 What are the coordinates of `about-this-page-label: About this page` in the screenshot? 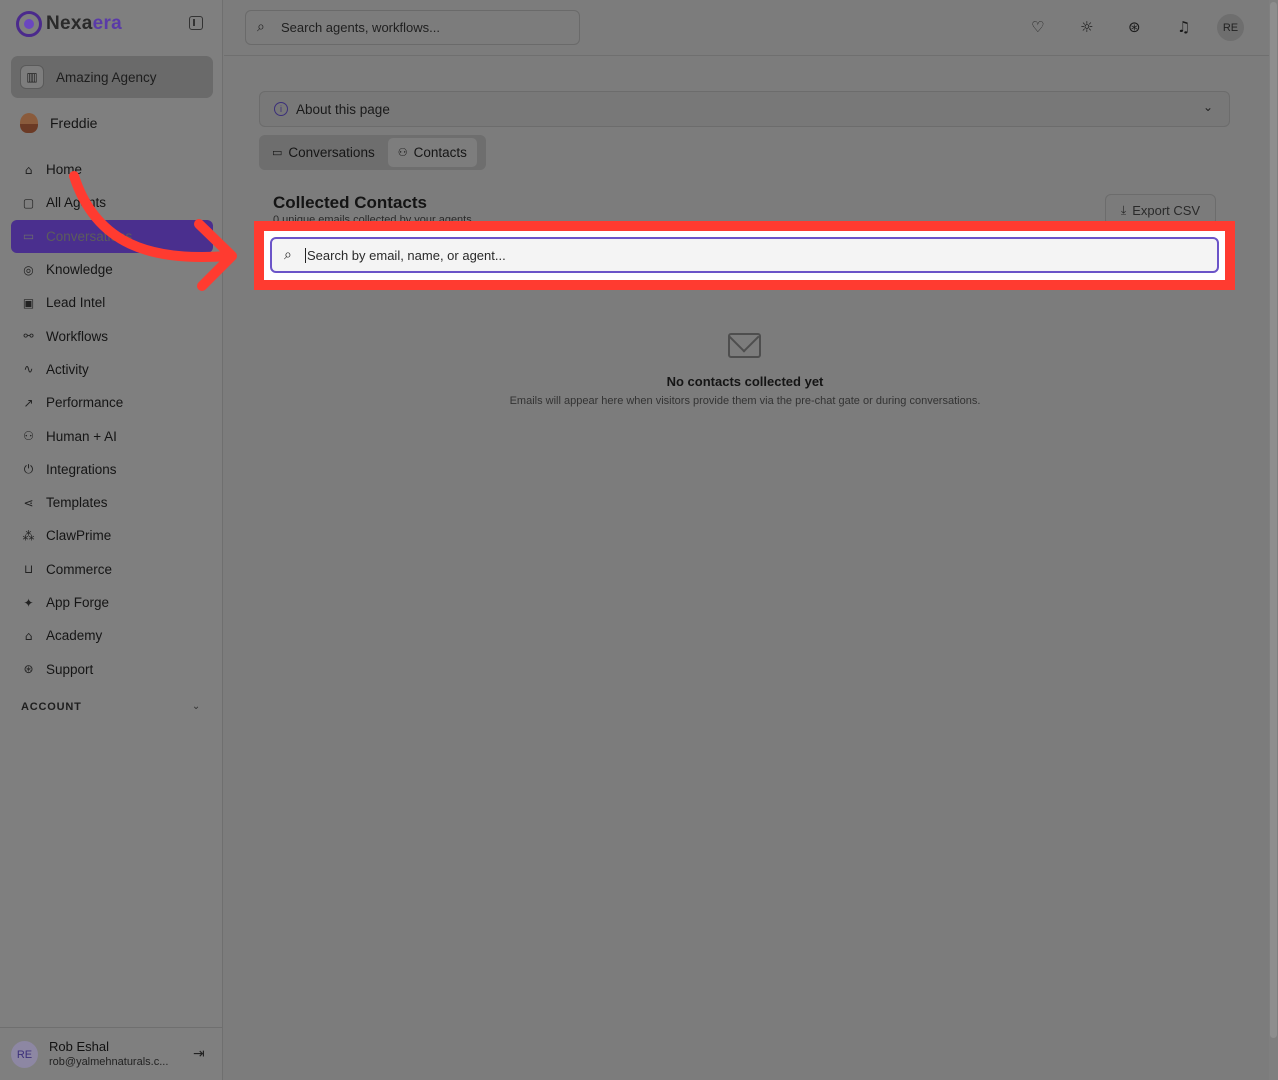 It's located at (343, 109).